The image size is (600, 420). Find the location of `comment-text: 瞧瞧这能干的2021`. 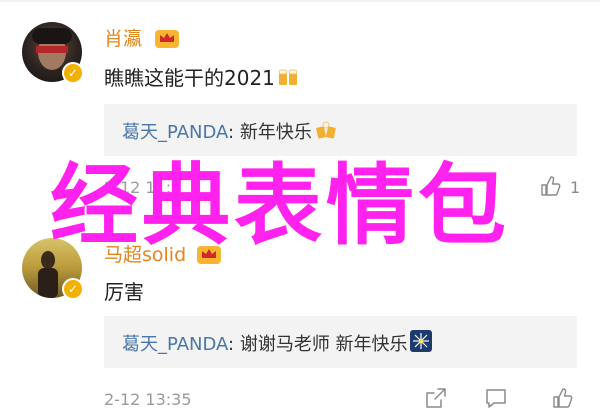

comment-text: 瞧瞧这能干的2021 is located at coordinates (201, 76).